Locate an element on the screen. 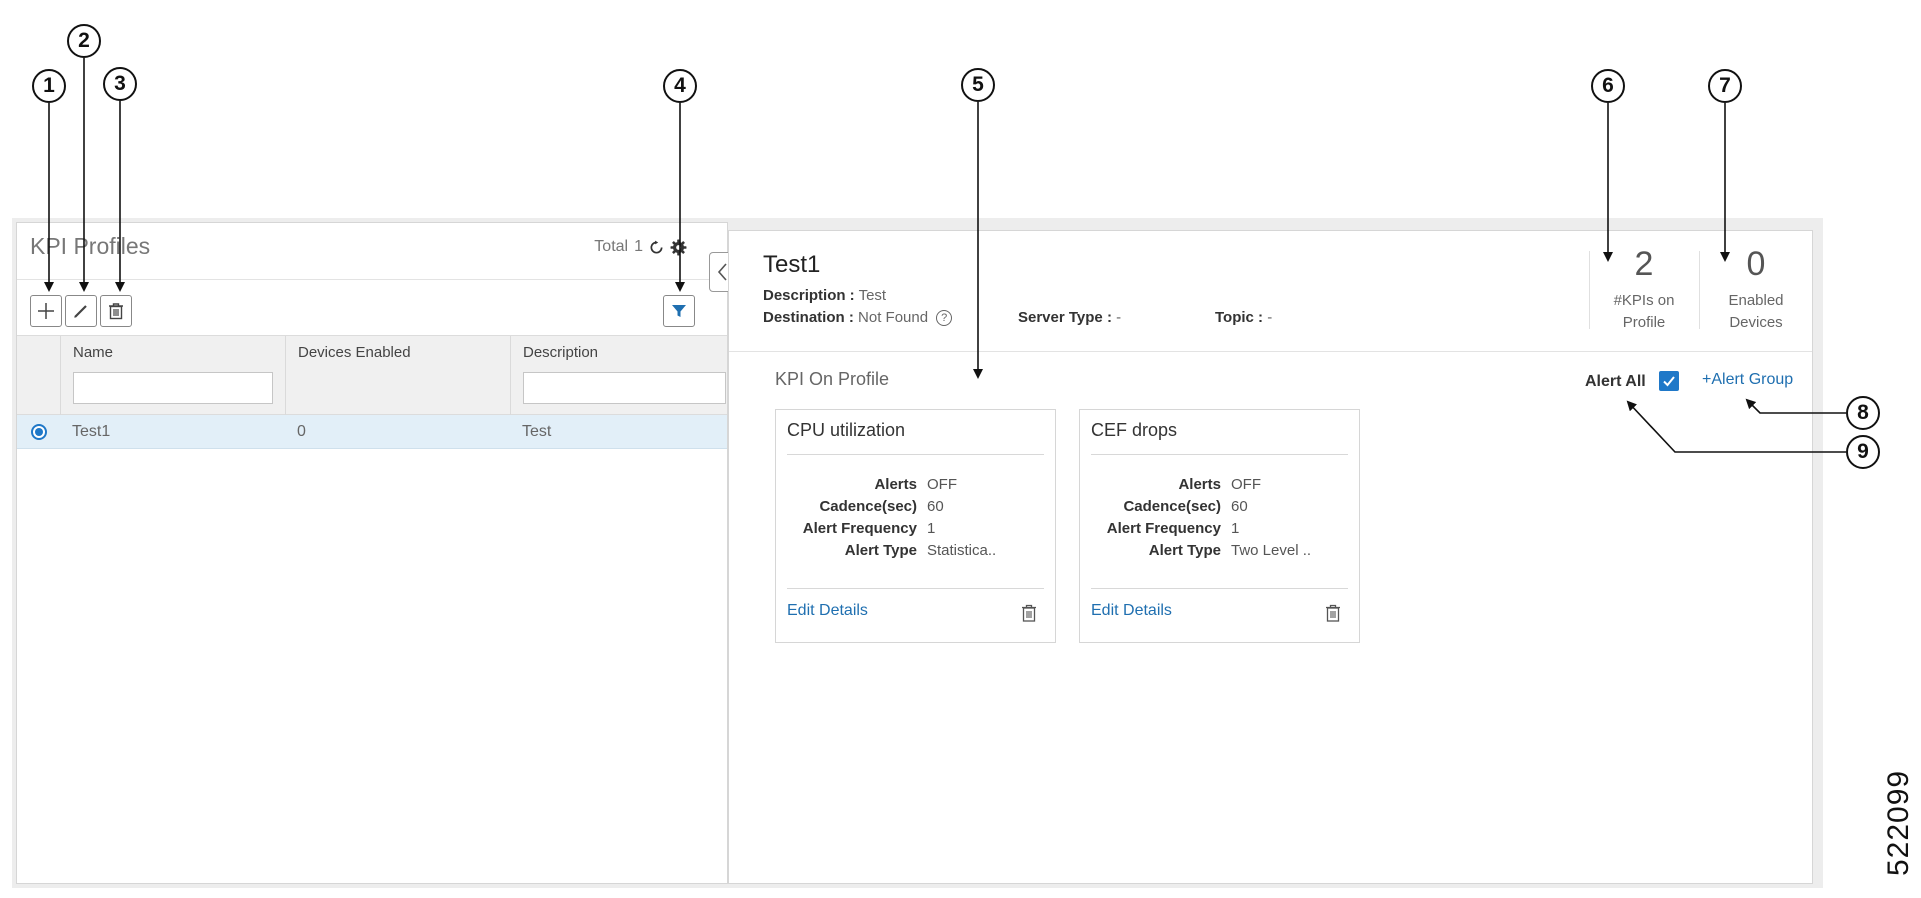  topic-field: Topic : - is located at coordinates (1243, 317).